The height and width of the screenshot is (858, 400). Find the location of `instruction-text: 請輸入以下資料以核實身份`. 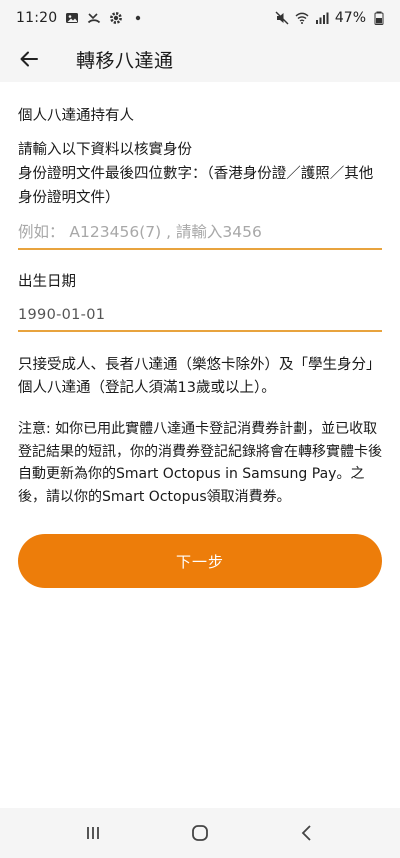

instruction-text: 請輸入以下資料以核實身份 is located at coordinates (105, 150).